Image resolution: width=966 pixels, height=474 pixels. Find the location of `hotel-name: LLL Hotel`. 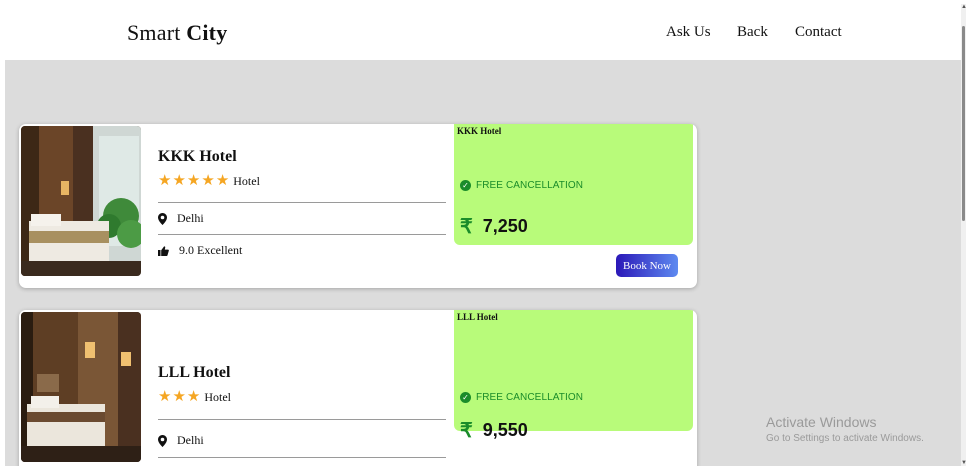

hotel-name: LLL Hotel is located at coordinates (194, 373).